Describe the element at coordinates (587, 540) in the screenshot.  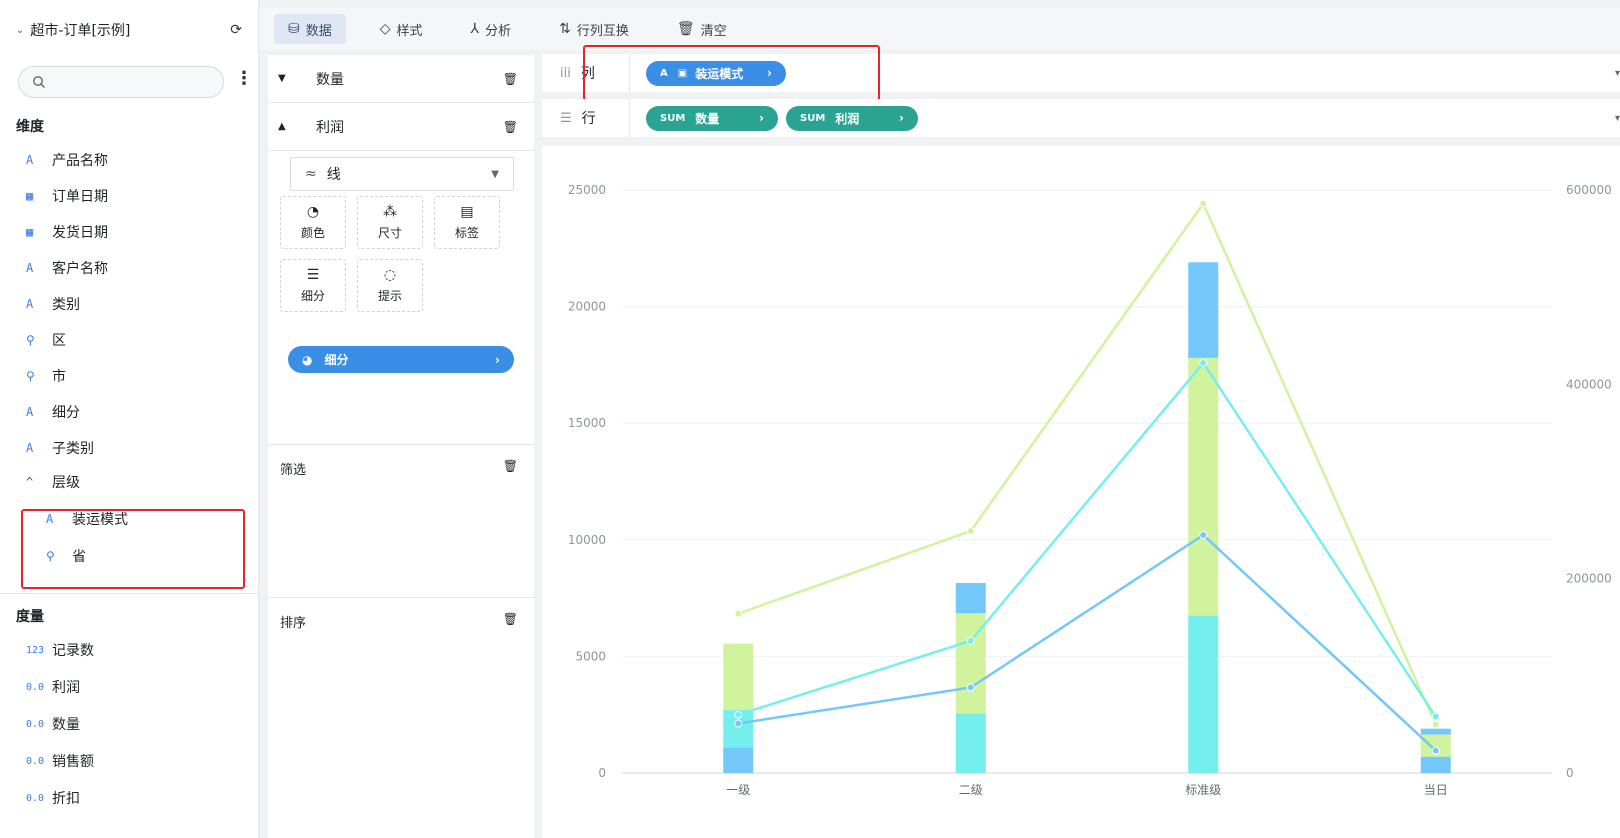
I see `y-axis-left-tick: 10000` at that location.